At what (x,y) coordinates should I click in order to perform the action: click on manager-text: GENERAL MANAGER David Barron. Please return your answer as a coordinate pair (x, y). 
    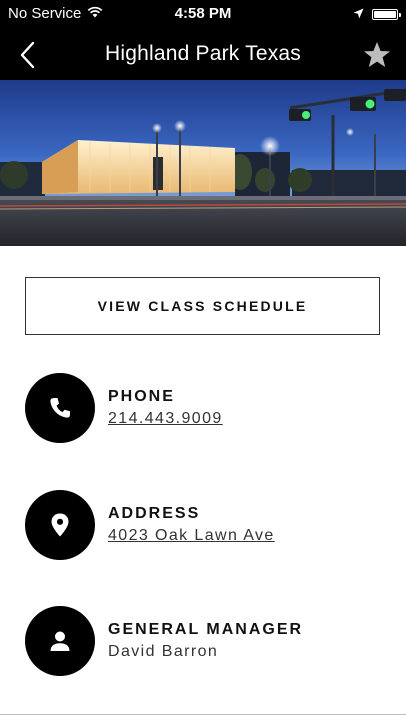
    Looking at the image, I should click on (205, 641).